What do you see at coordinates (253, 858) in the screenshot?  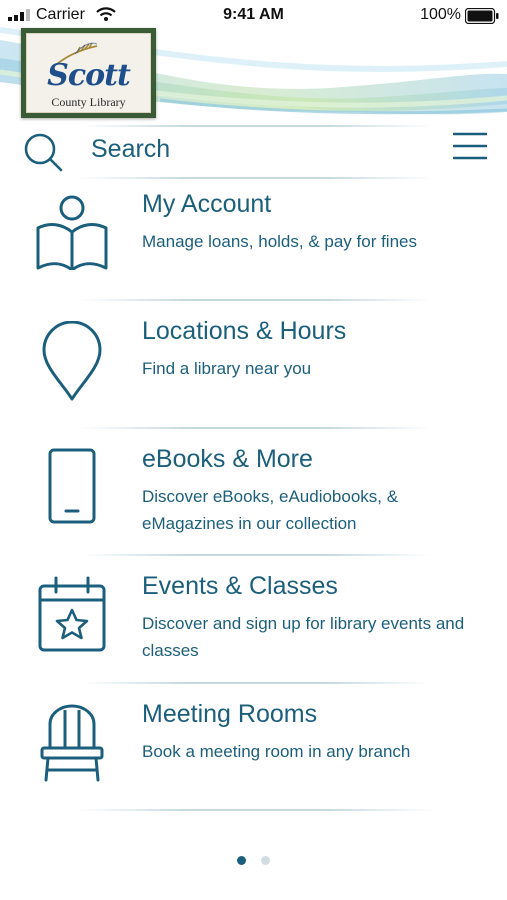 I see `page-indicator` at bounding box center [253, 858].